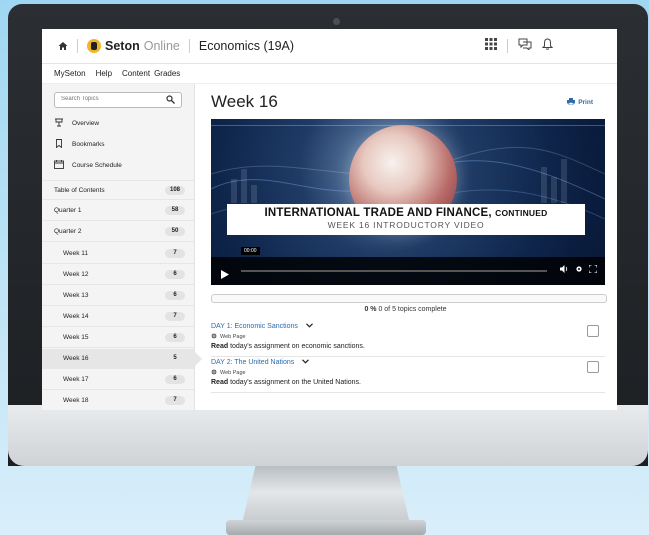  I want to click on monitor-chin, so click(328, 435).